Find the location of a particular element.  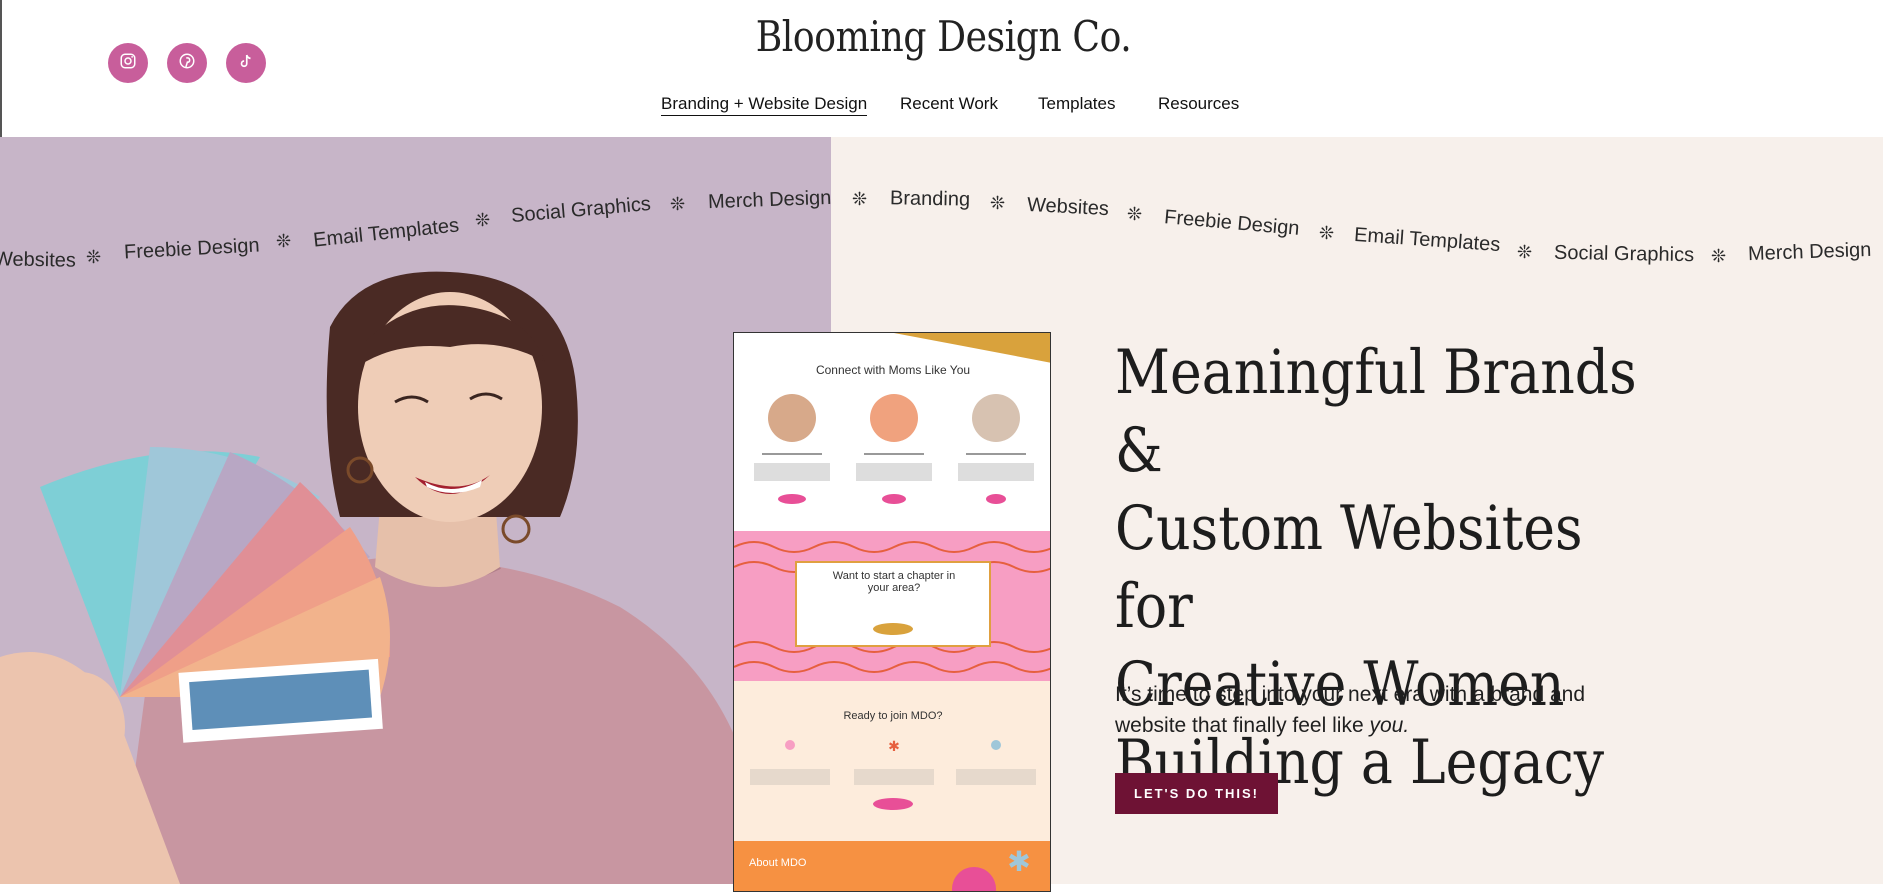

ticker-item: Social Graphics is located at coordinates (1624, 254).